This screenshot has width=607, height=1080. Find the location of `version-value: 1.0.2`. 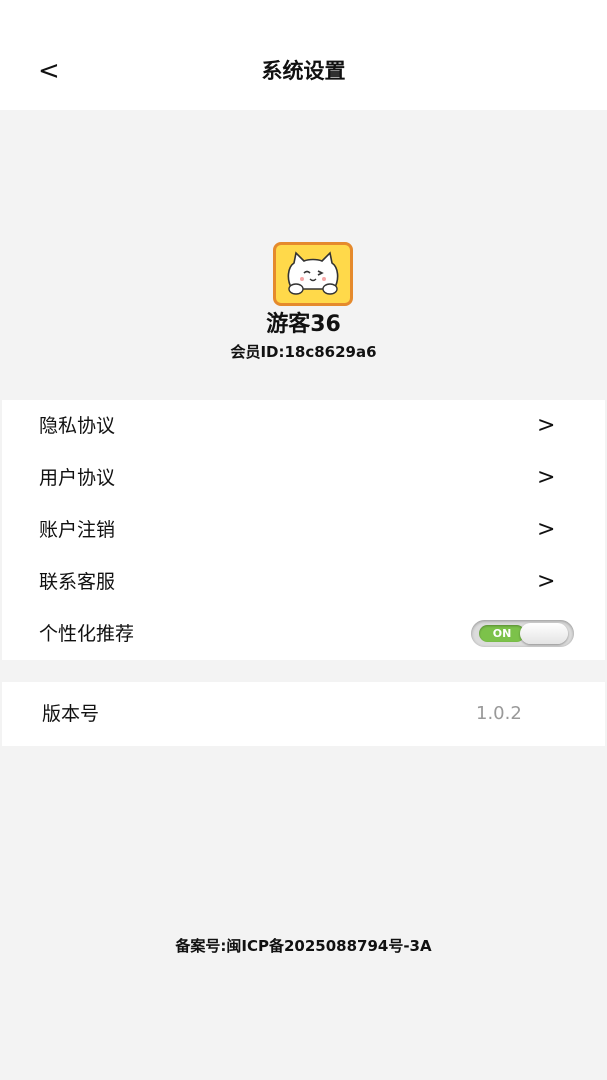

version-value: 1.0.2 is located at coordinates (499, 713).